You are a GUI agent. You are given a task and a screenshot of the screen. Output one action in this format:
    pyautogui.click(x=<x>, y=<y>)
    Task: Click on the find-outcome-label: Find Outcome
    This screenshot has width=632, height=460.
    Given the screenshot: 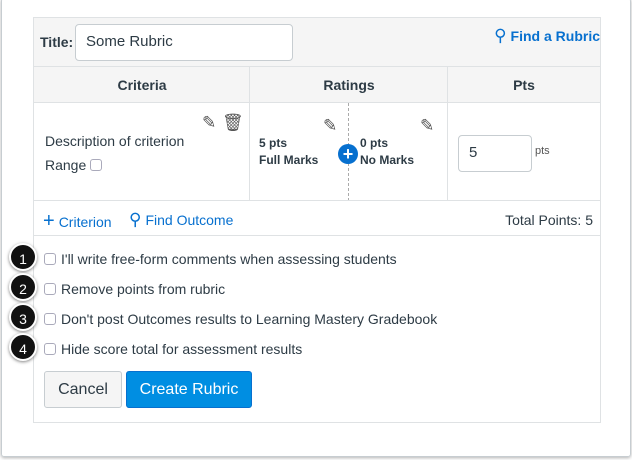 What is the action you would take?
    pyautogui.click(x=189, y=220)
    